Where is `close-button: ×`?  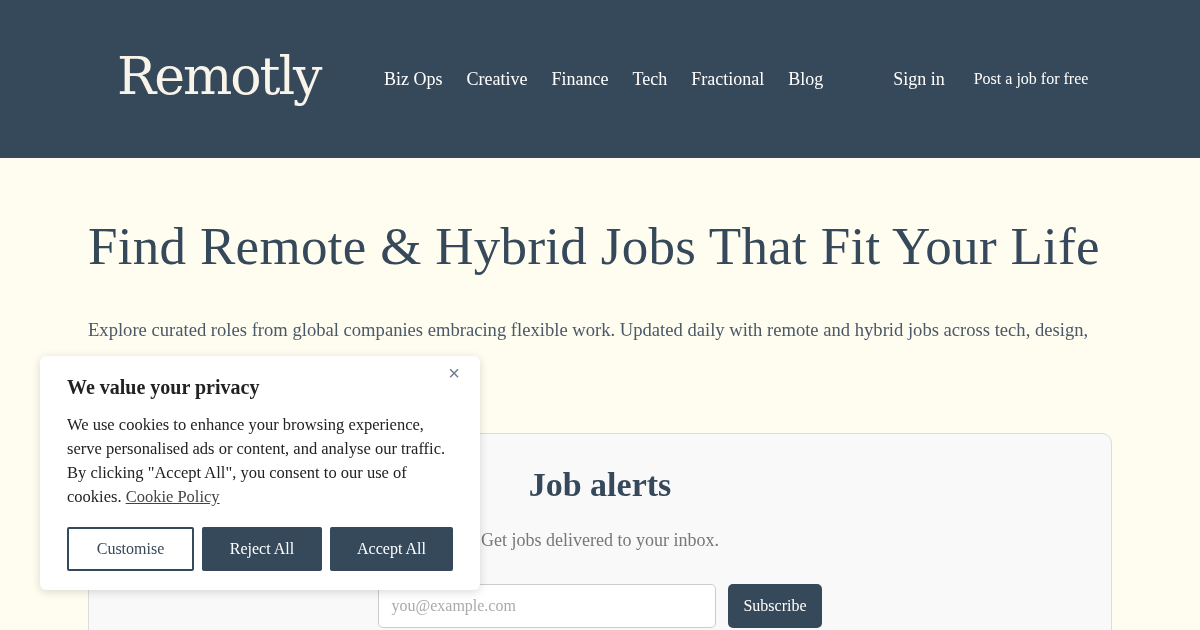
close-button: × is located at coordinates (454, 373).